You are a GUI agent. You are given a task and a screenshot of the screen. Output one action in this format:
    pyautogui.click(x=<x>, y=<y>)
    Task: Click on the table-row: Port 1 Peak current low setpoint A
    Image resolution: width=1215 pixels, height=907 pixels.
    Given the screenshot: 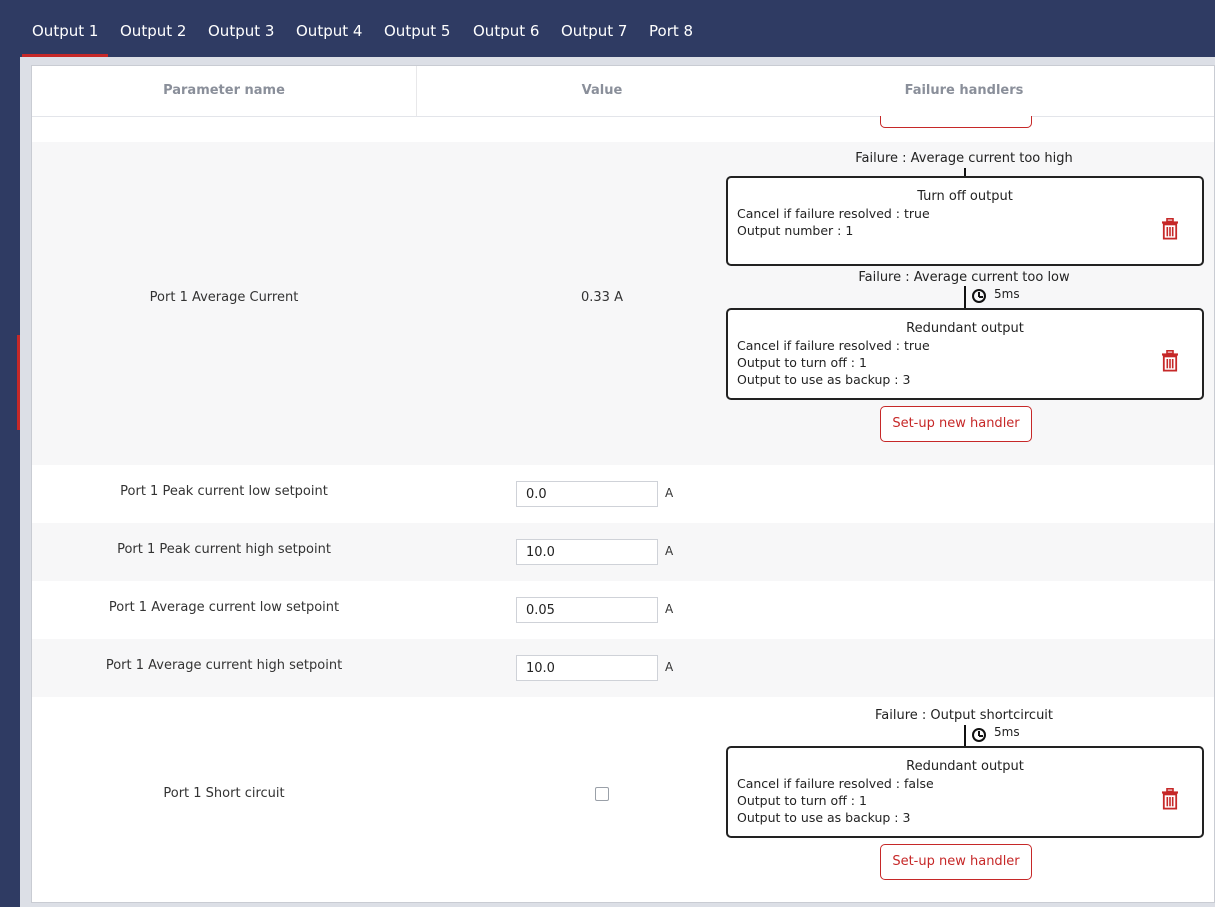 What is the action you would take?
    pyautogui.click(x=623, y=494)
    